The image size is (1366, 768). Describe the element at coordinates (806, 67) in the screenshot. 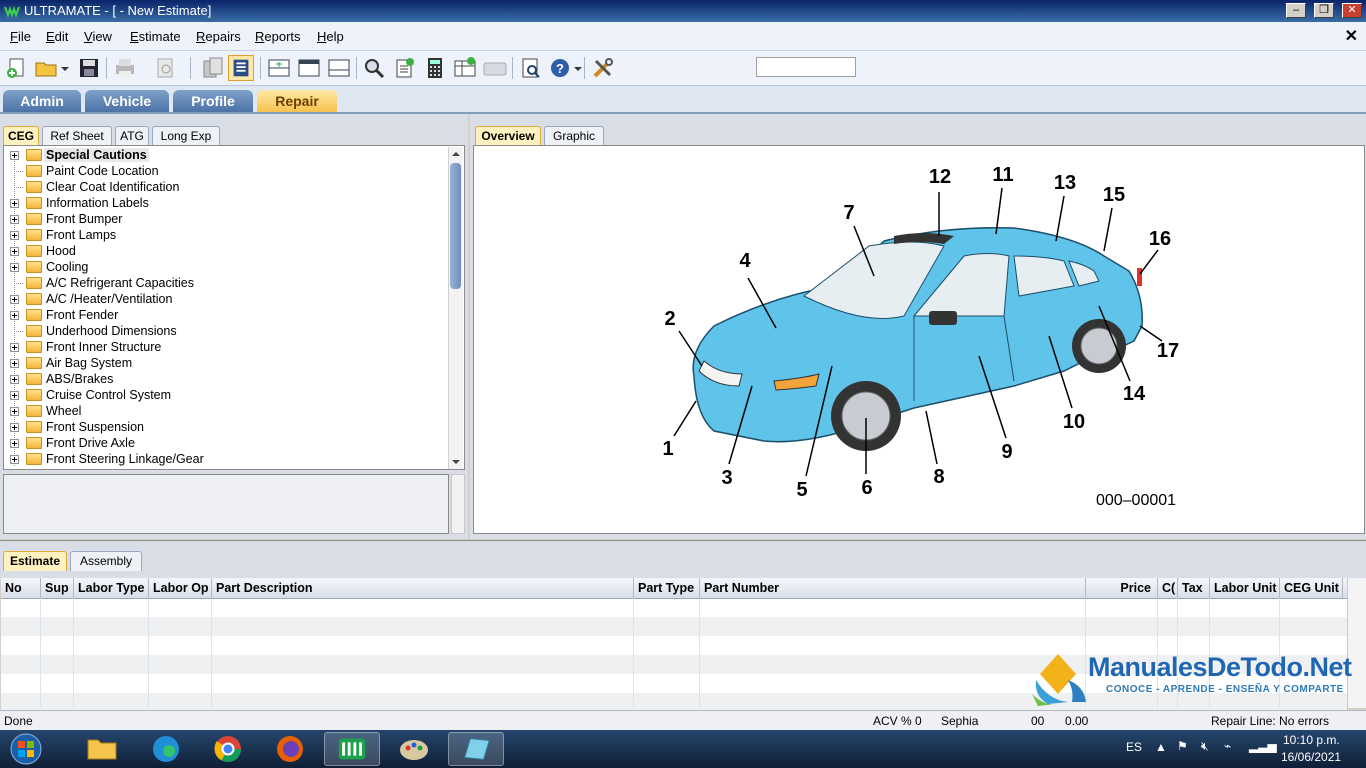

I see `toolbar-search-input` at that location.